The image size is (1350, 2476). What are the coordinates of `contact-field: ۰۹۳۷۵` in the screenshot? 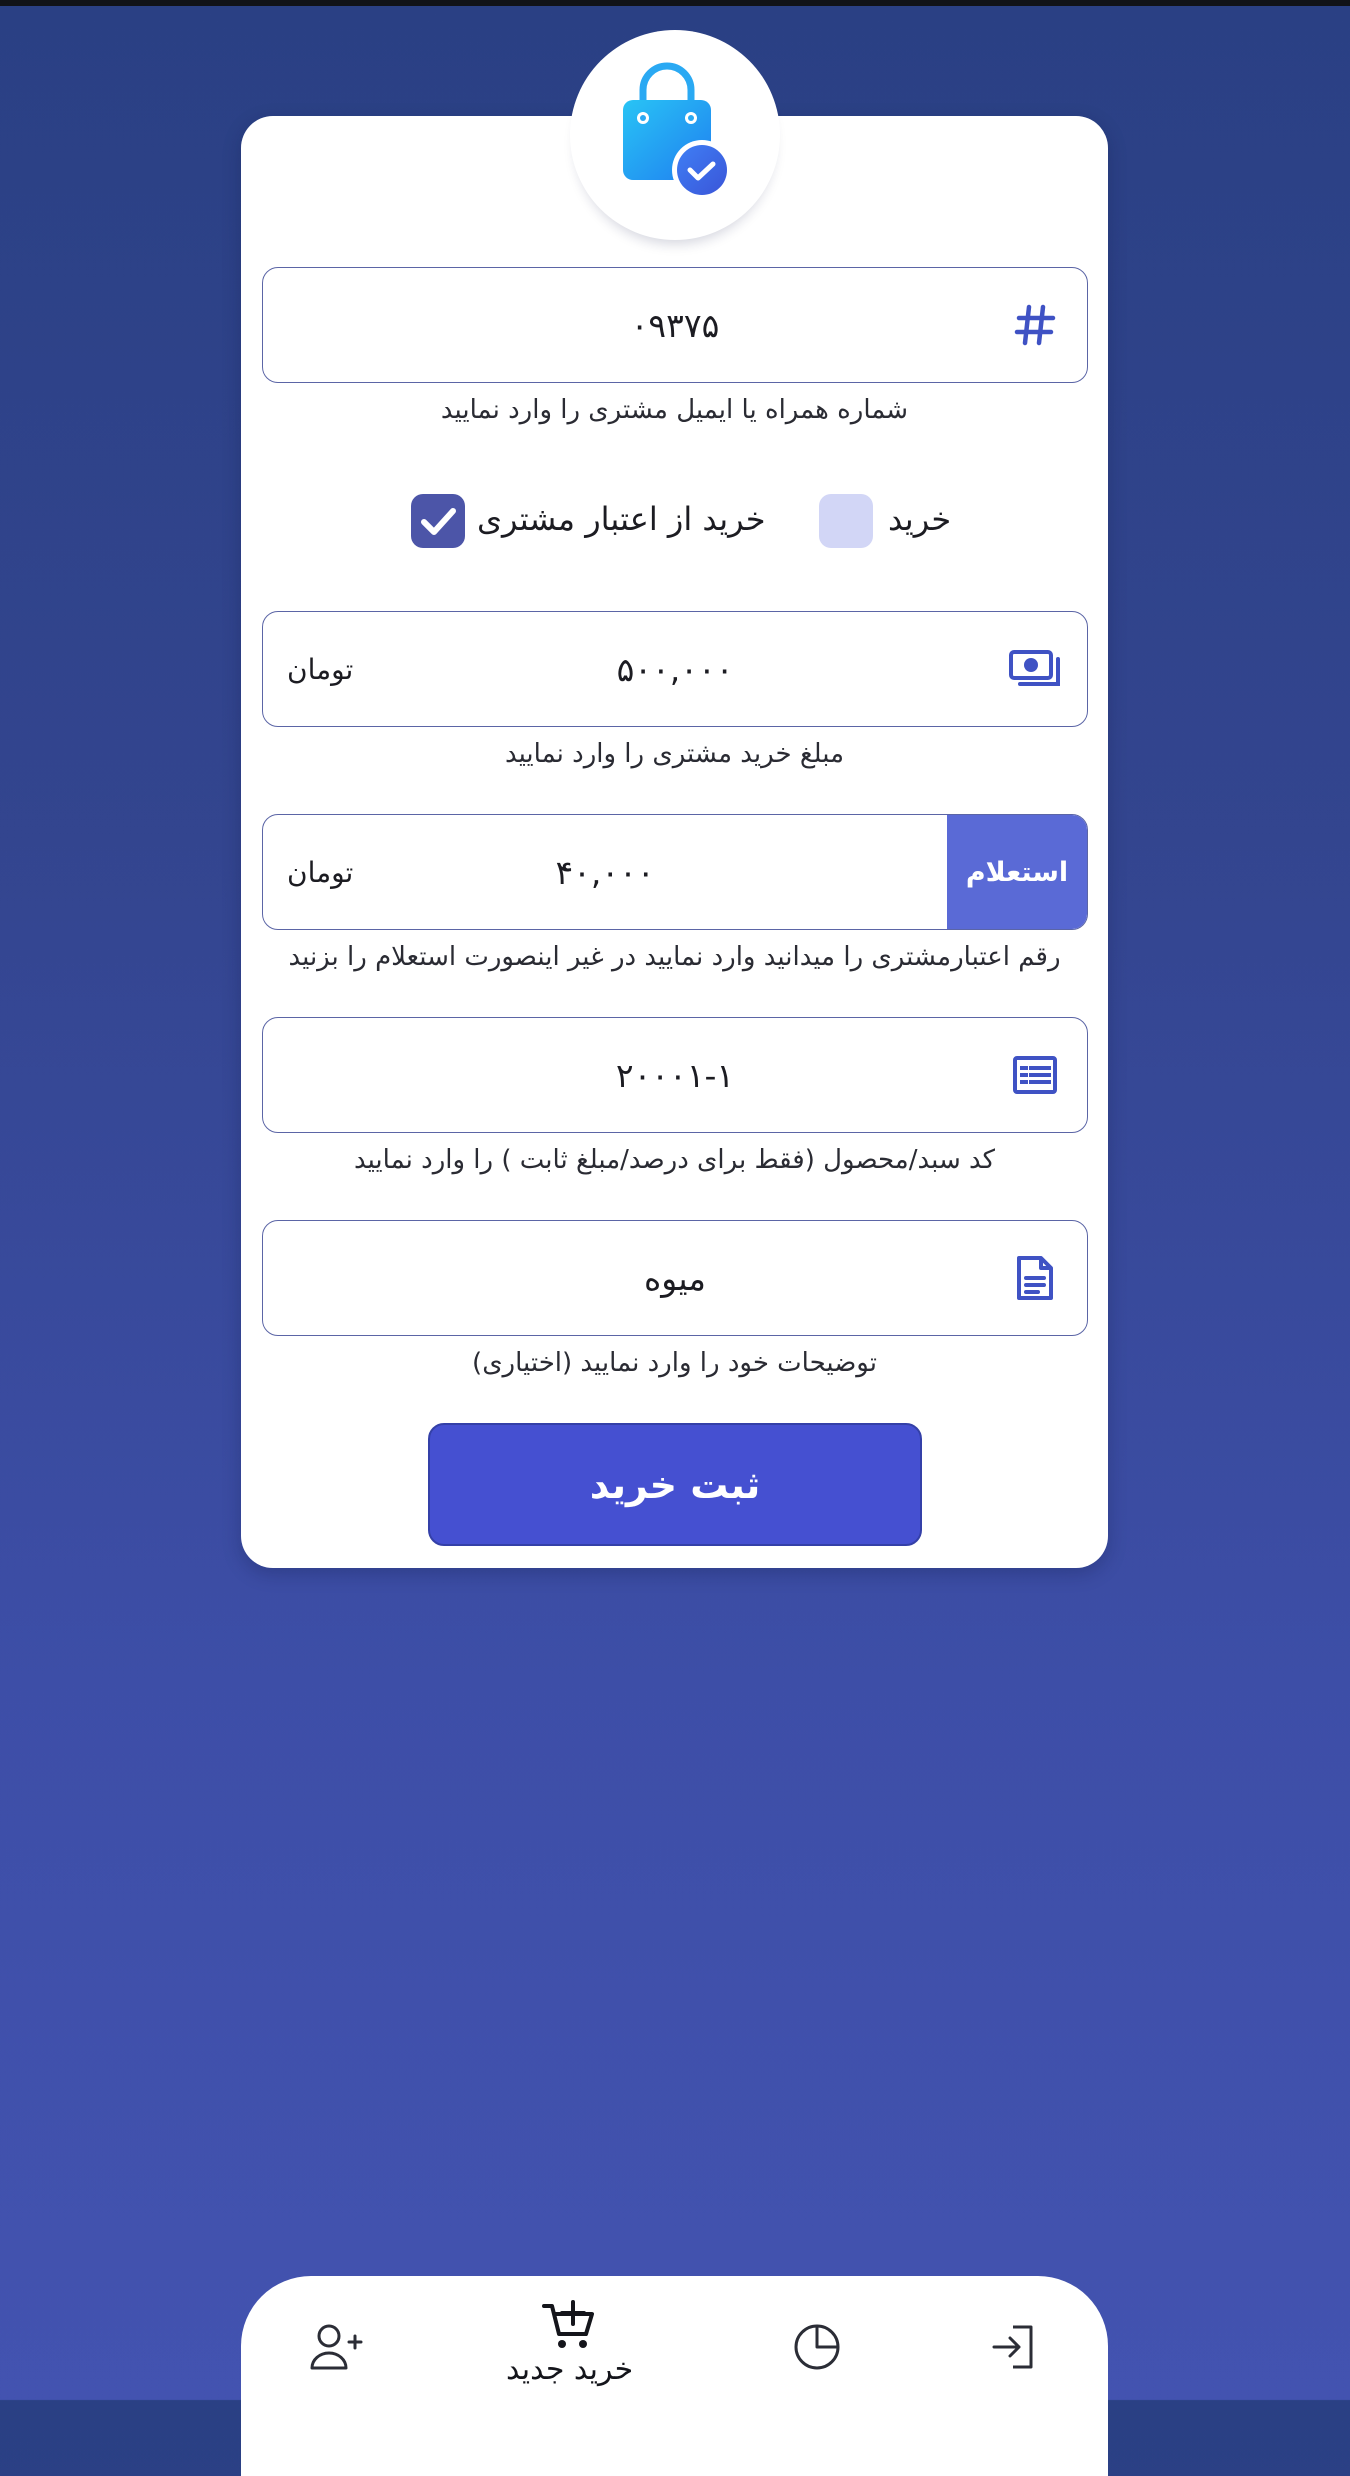 It's located at (675, 325).